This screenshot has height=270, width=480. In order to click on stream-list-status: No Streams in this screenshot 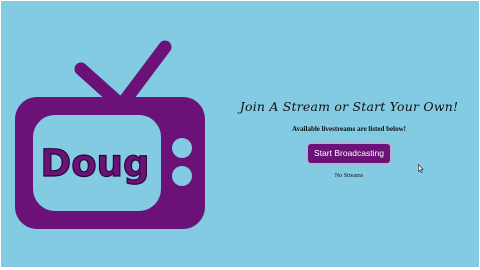, I will do `click(349, 176)`.